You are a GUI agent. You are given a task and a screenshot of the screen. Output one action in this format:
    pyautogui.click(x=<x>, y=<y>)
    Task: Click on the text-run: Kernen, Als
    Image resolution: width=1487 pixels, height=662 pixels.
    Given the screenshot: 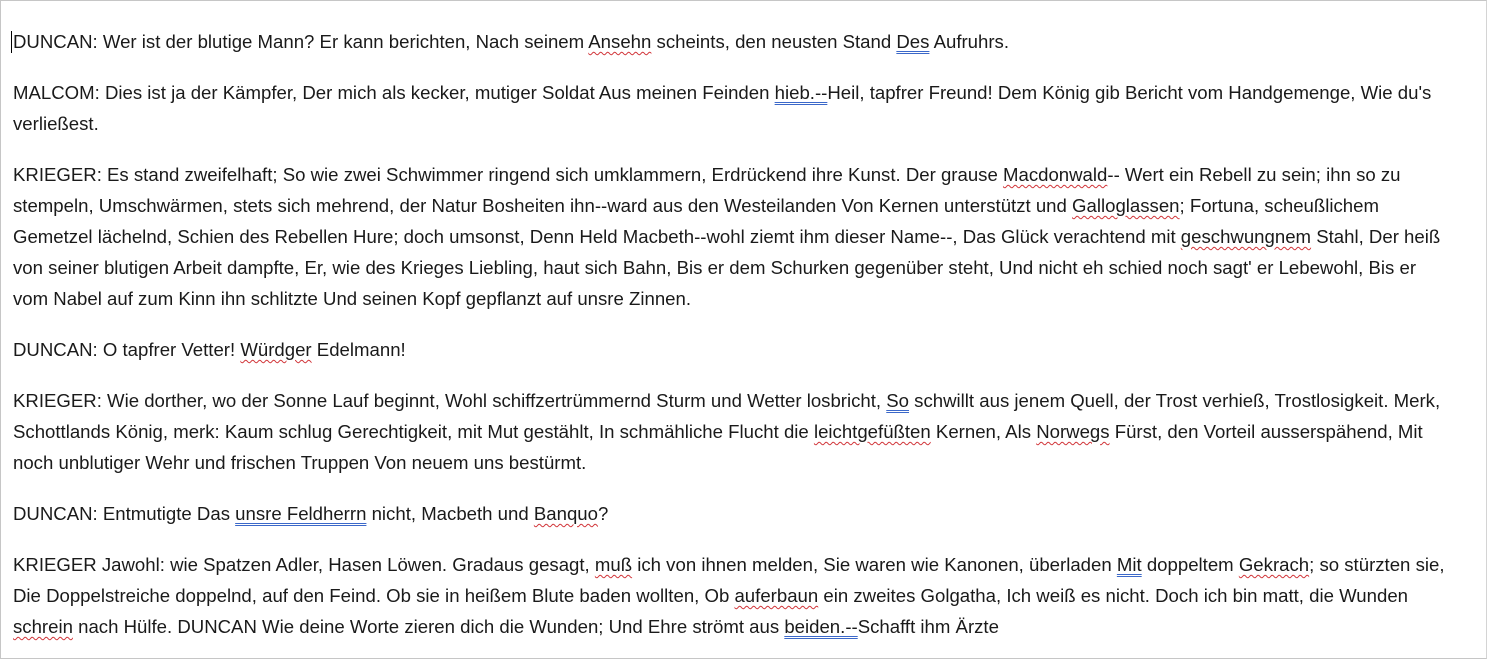 What is the action you would take?
    pyautogui.click(x=983, y=431)
    